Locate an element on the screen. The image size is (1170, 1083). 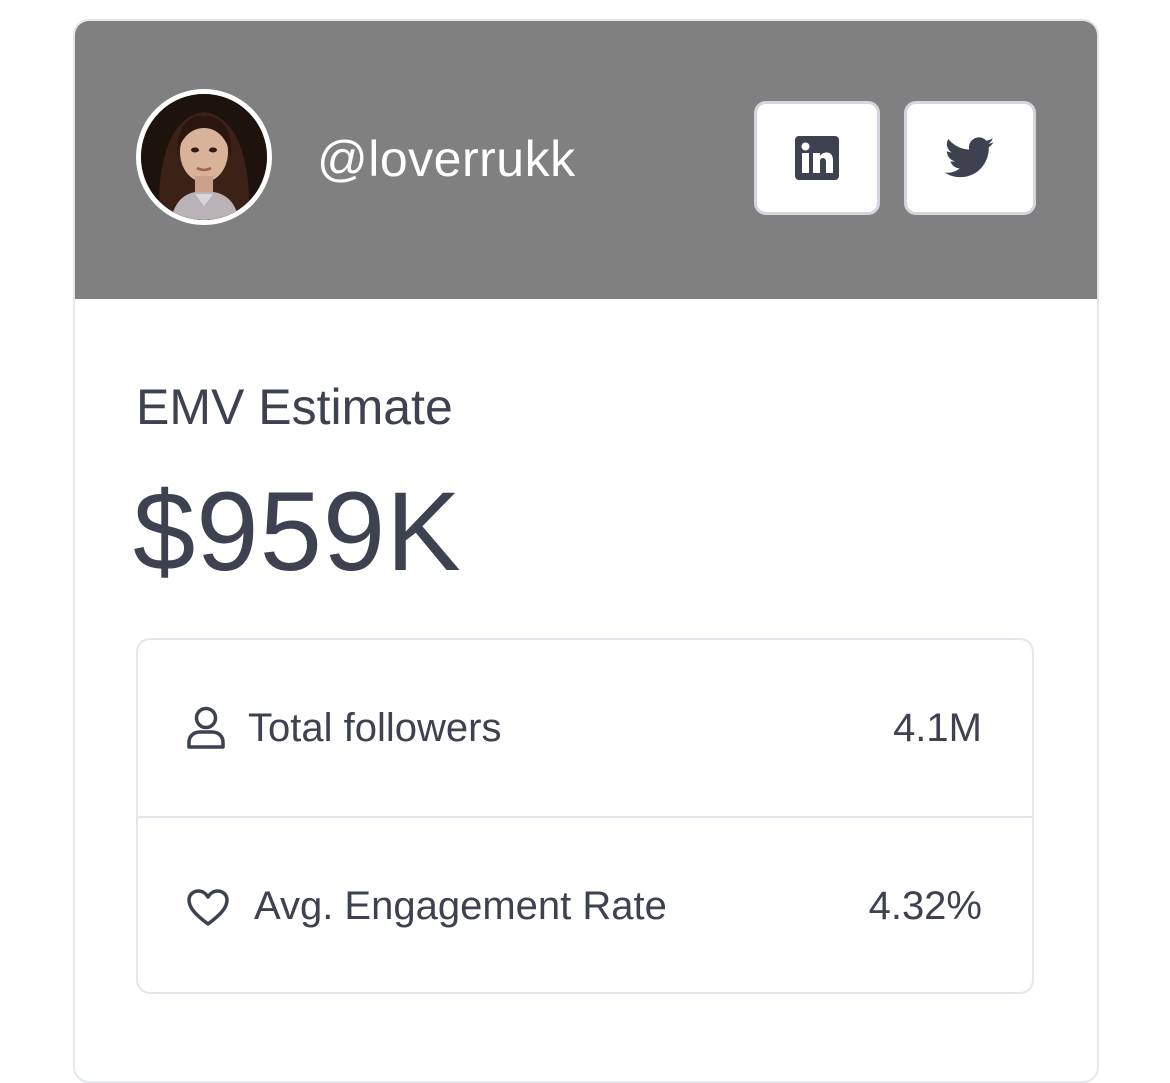
stat-value: 4.1M is located at coordinates (937, 728).